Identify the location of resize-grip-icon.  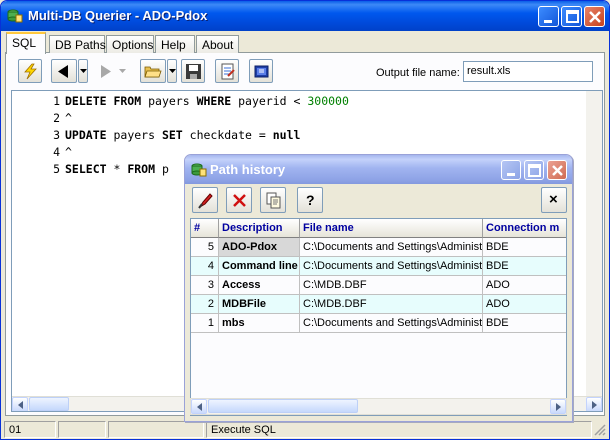
(599, 429).